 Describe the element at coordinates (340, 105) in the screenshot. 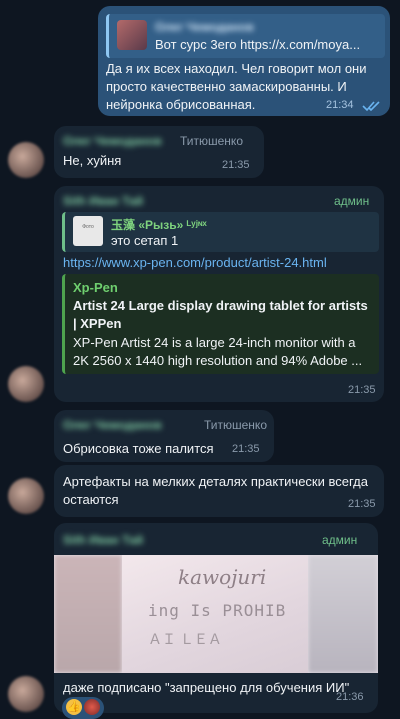

I see `message-time: 21:34` at that location.